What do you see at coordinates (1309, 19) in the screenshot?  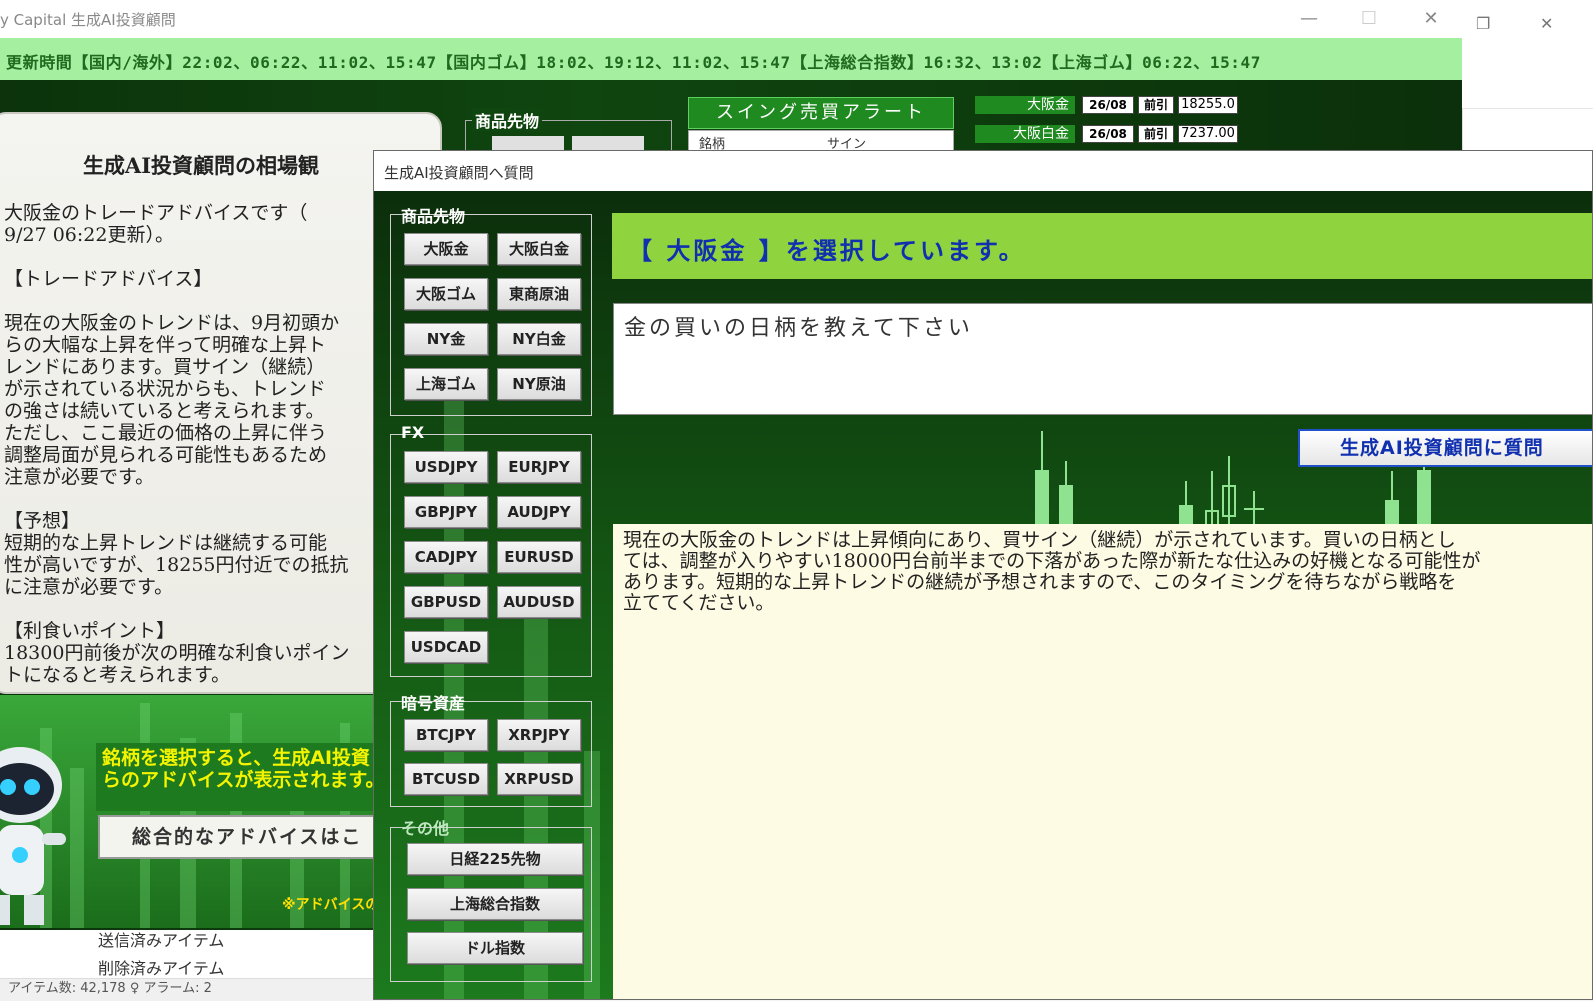 I see `minimize-icon: —` at bounding box center [1309, 19].